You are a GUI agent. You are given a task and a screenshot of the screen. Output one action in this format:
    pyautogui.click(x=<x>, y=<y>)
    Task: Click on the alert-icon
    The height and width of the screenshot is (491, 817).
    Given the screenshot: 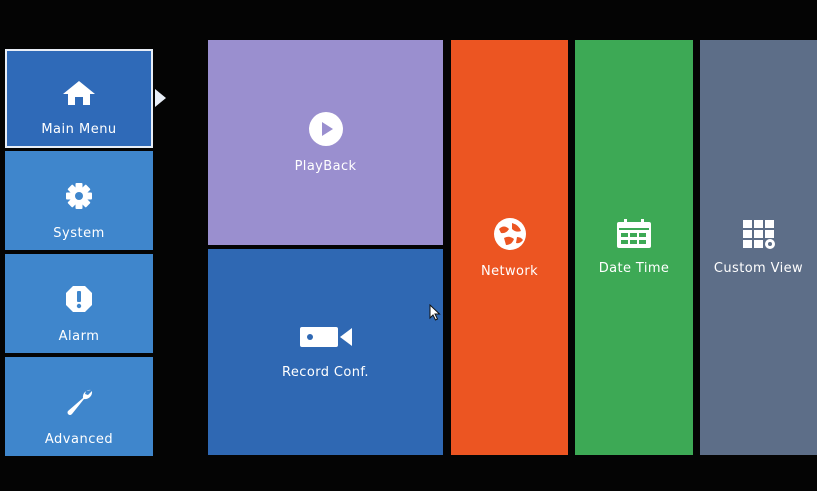 What is the action you would take?
    pyautogui.click(x=79, y=299)
    